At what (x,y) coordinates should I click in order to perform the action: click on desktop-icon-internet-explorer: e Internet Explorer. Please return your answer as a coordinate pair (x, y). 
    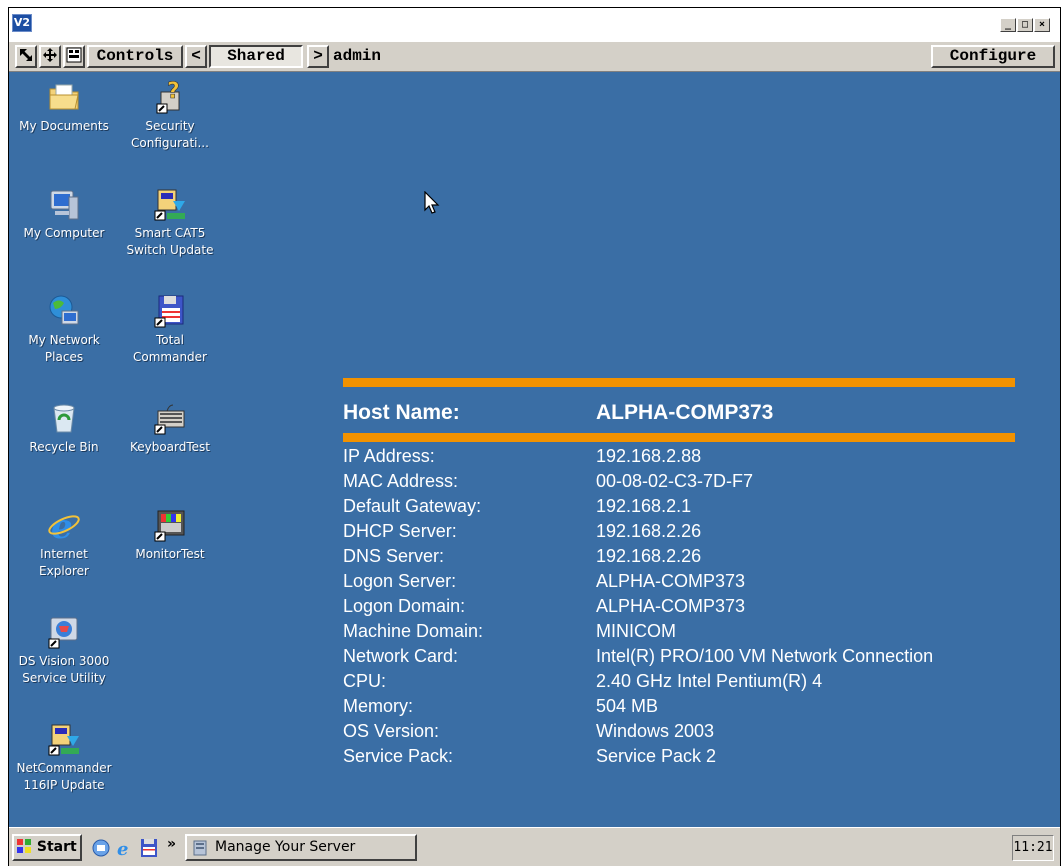
    Looking at the image, I should click on (64, 543).